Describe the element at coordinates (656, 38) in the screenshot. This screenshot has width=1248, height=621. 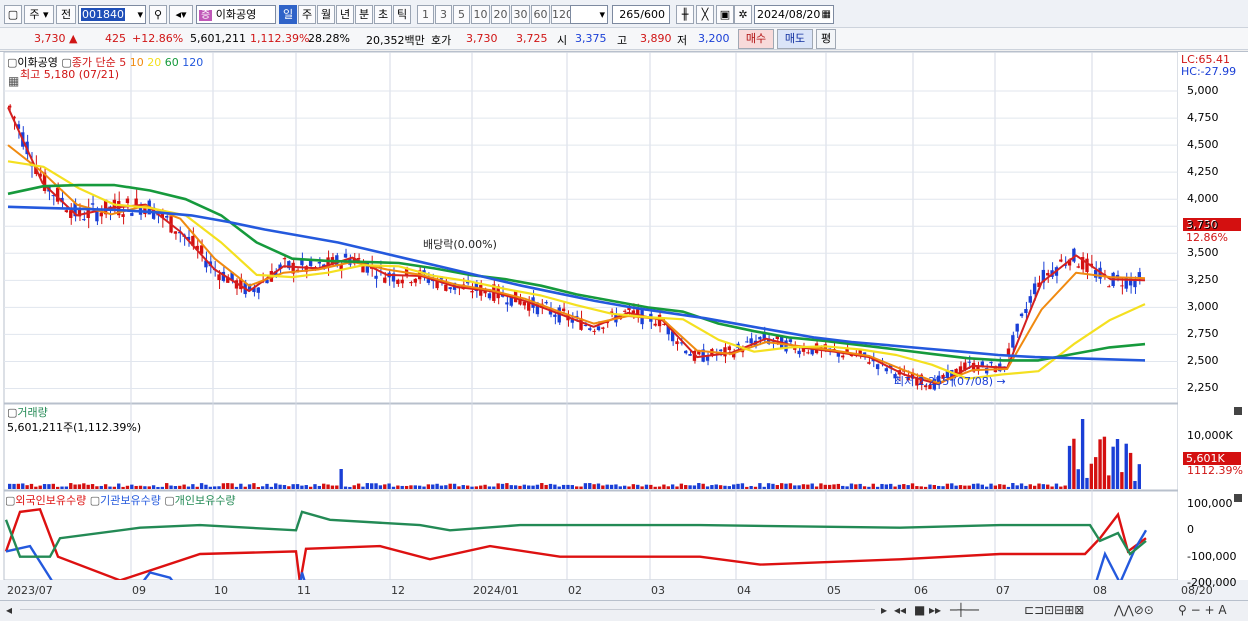
I see `high-value: 3,890` at that location.